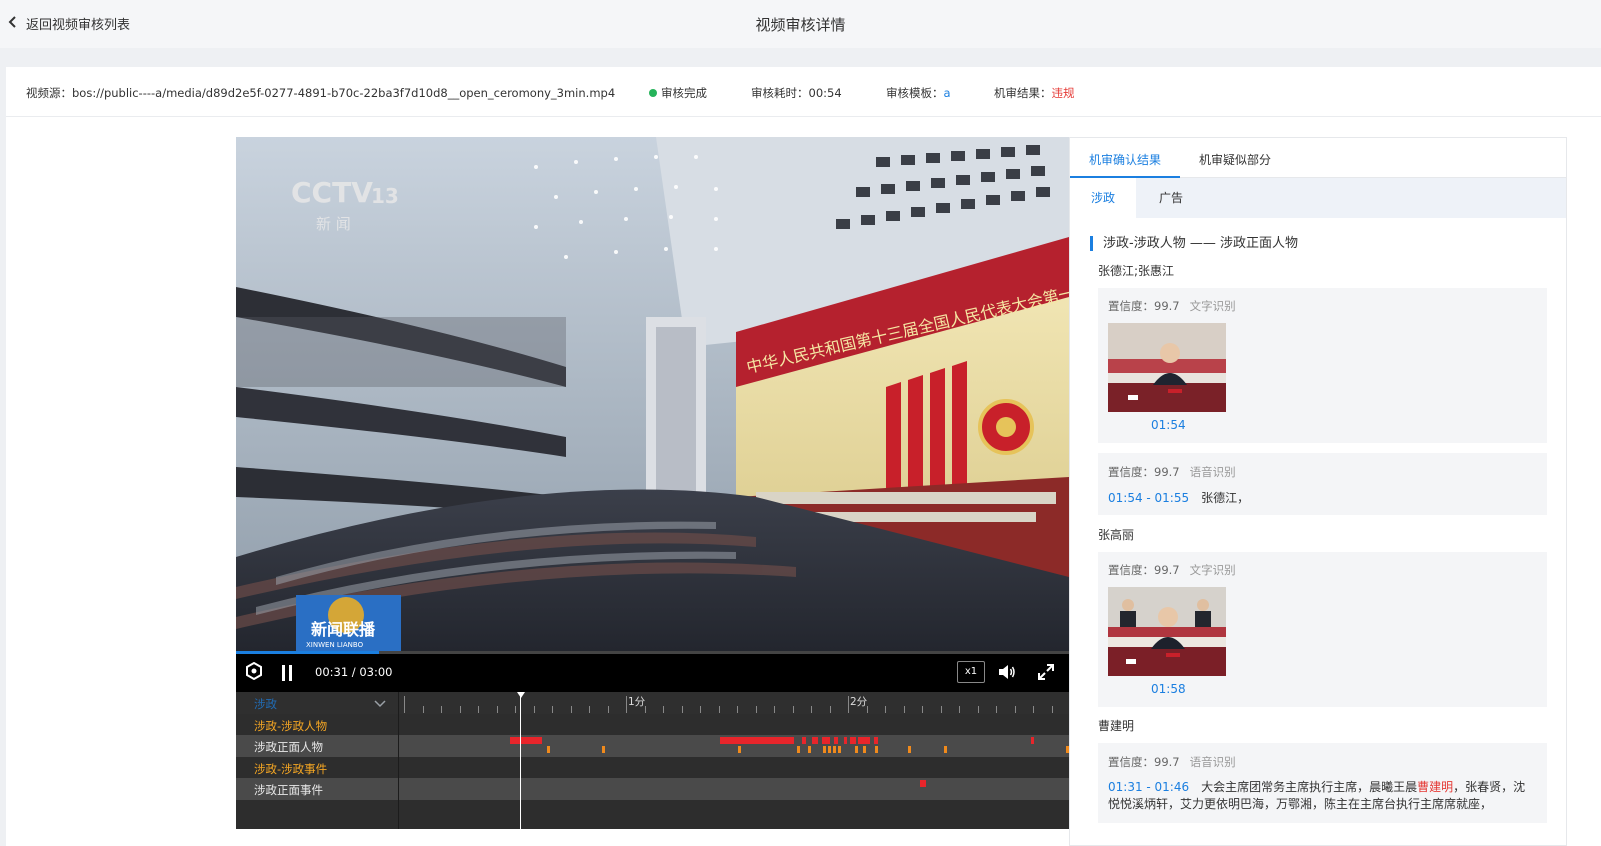 Image resolution: width=1601 pixels, height=846 pixels. I want to click on review-template-label: 审核模板：, so click(915, 93).